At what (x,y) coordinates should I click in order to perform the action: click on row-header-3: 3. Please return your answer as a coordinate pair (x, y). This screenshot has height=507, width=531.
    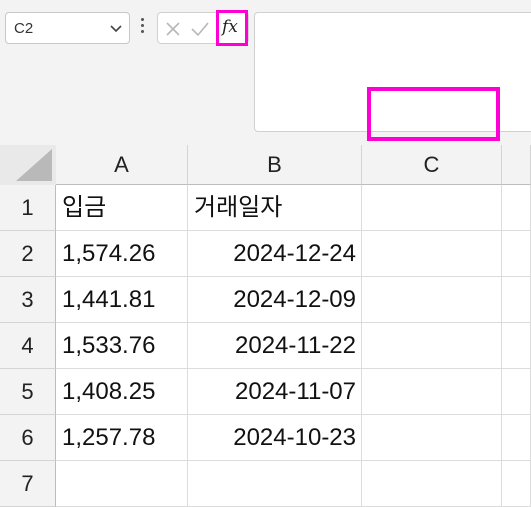
    Looking at the image, I should click on (28, 300).